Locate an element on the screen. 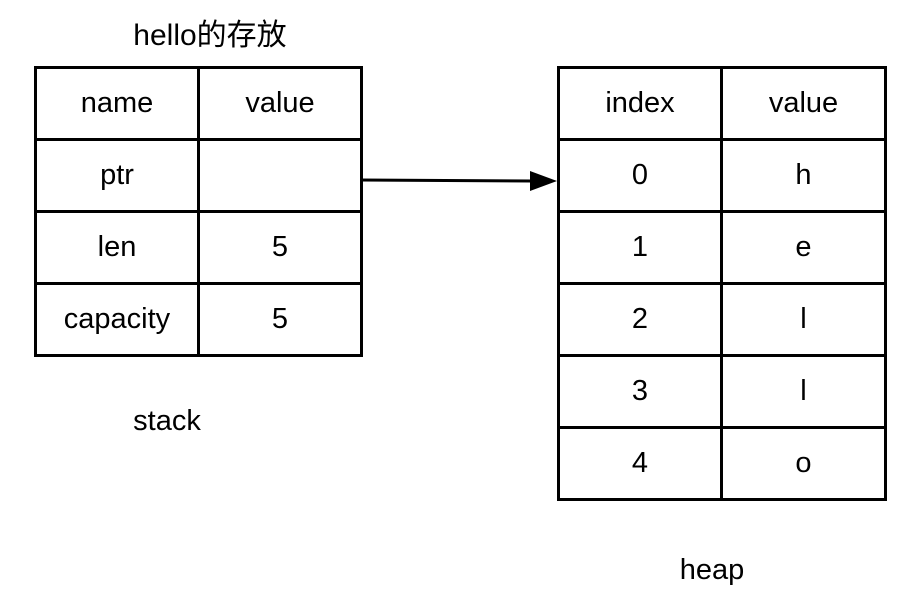 Image resolution: width=920 pixels, height=606 pixels. heap-row: 0 h is located at coordinates (722, 175).